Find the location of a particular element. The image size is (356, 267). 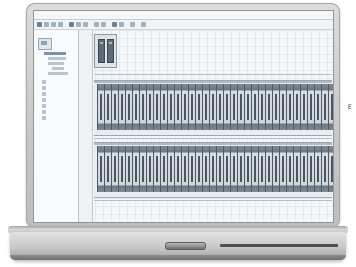

grid-icon is located at coordinates (121, 24).